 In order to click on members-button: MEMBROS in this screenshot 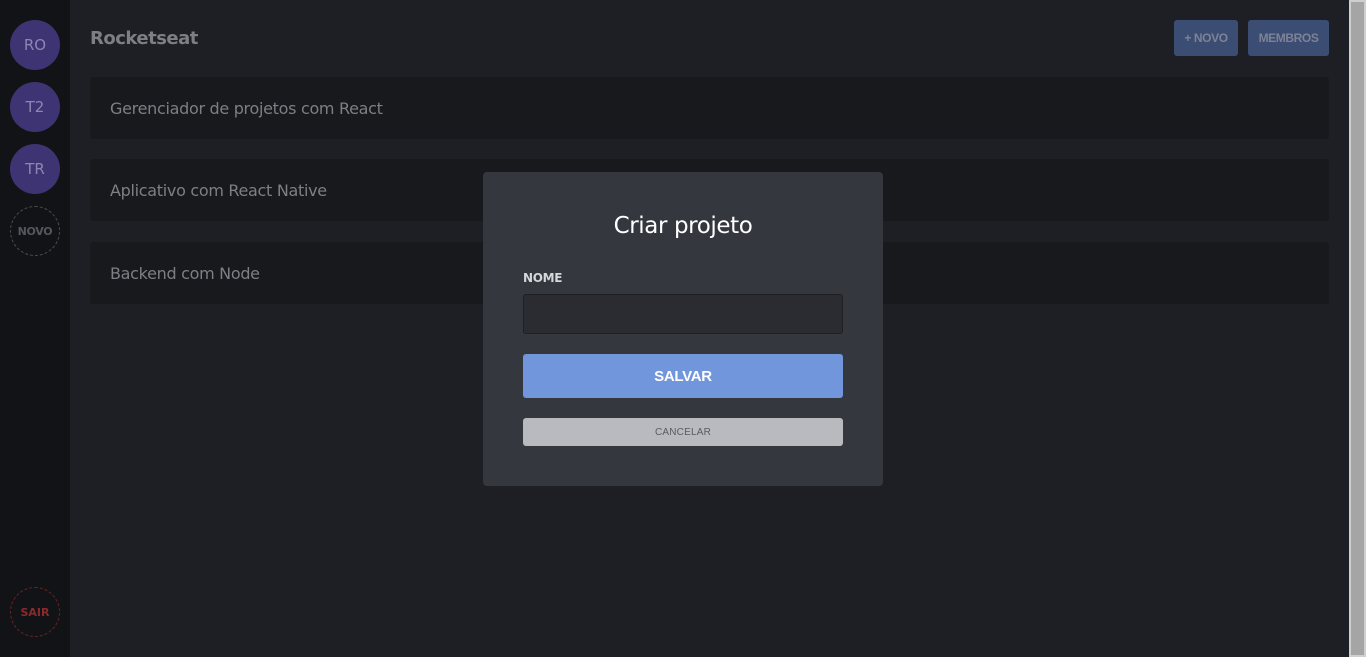, I will do `click(1288, 38)`.